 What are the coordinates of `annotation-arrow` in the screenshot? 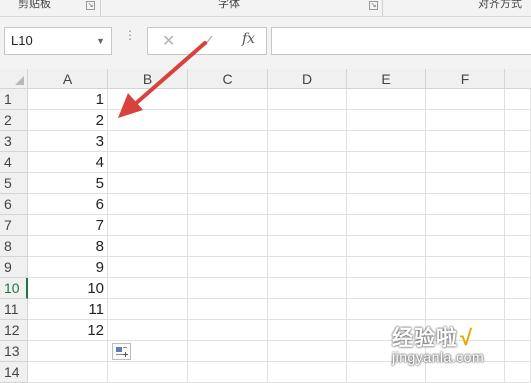 It's located at (162, 79).